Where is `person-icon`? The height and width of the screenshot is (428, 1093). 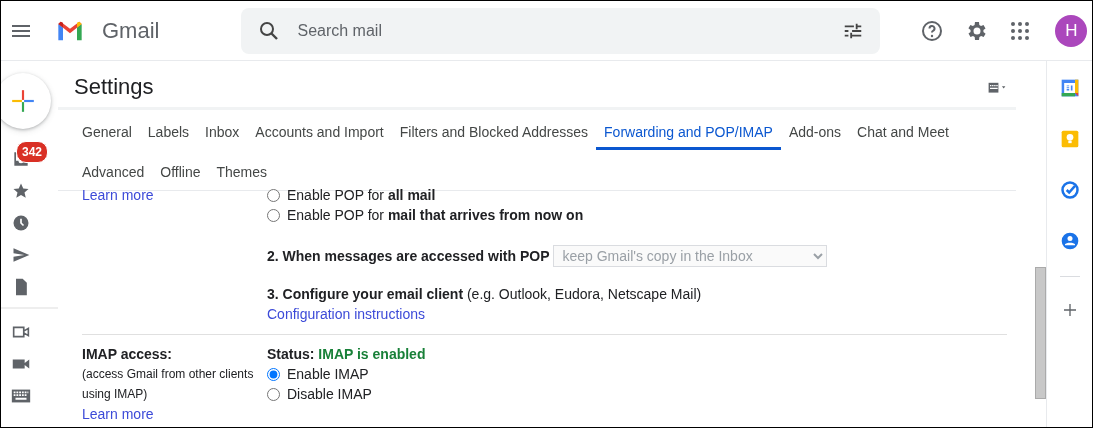 person-icon is located at coordinates (1069, 241).